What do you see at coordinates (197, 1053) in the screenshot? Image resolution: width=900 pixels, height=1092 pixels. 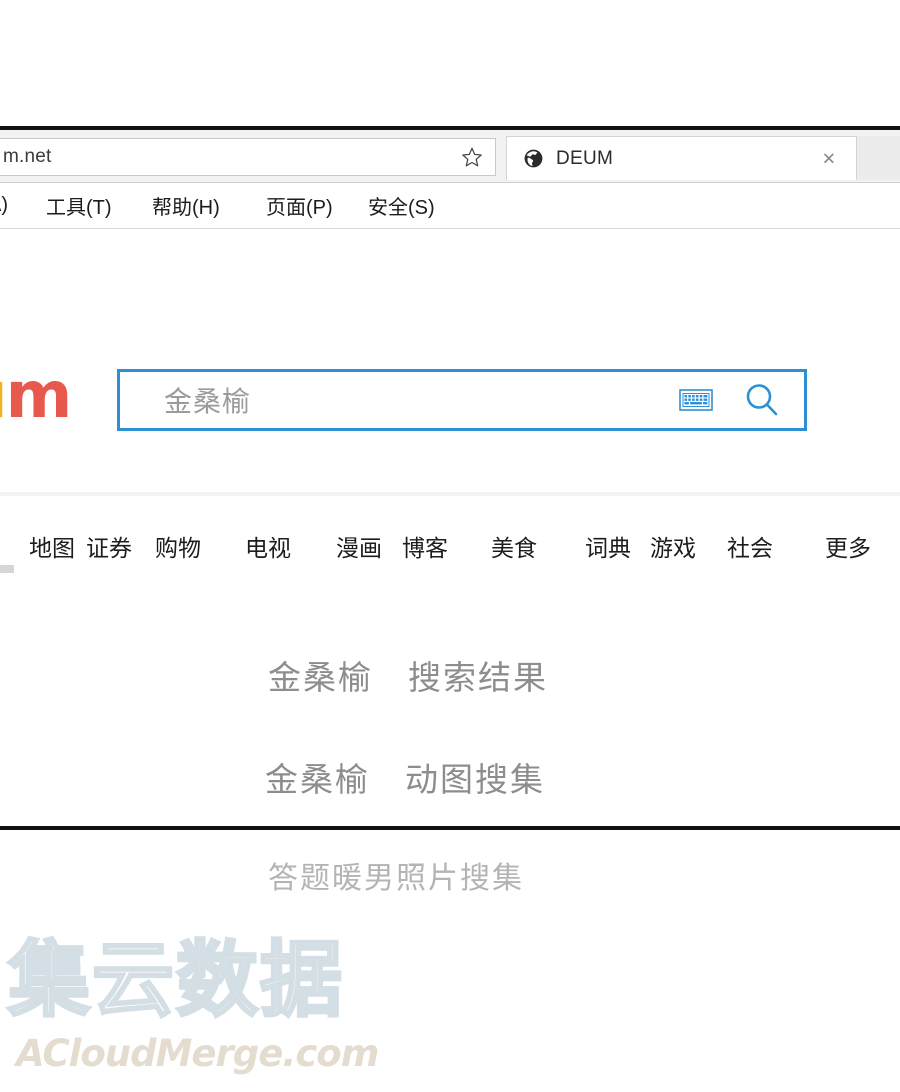 I see `watermark-domain-text: ACloudMerge.com` at bounding box center [197, 1053].